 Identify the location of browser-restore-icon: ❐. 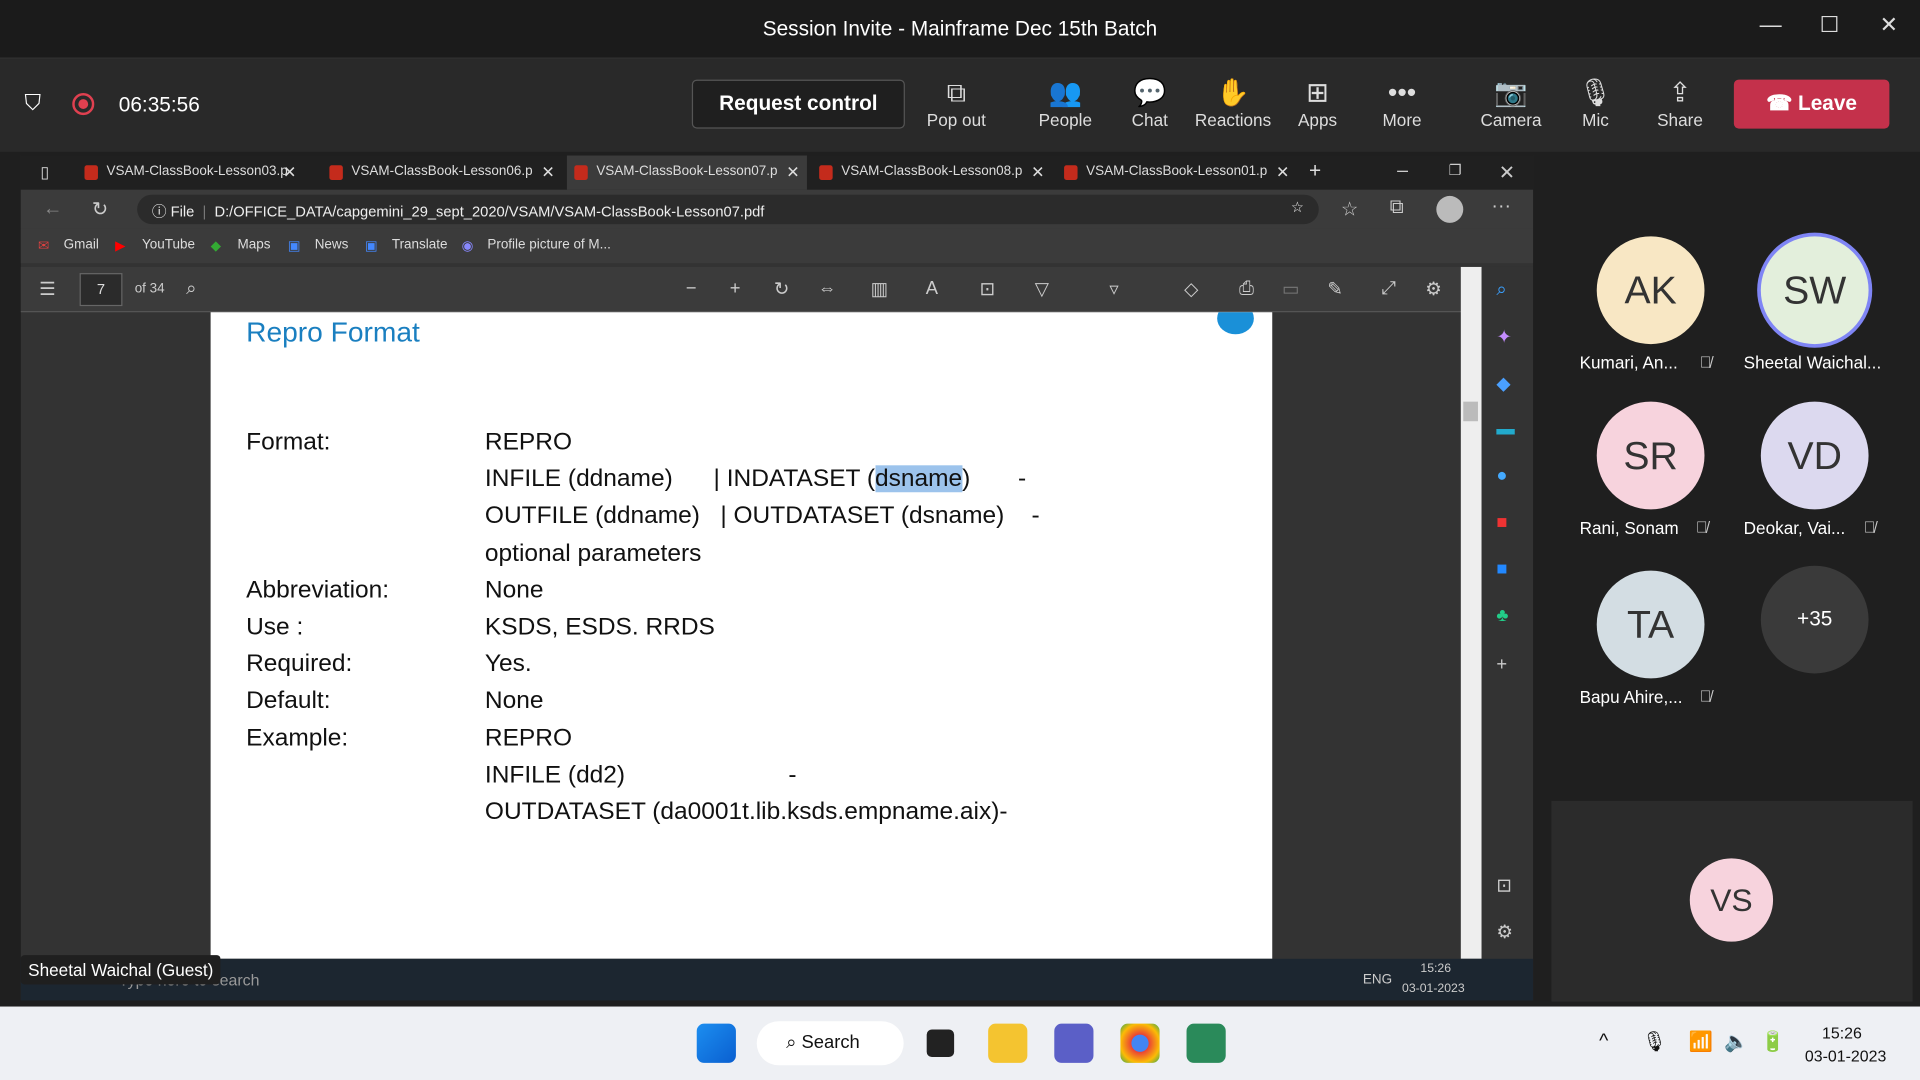
(1455, 170).